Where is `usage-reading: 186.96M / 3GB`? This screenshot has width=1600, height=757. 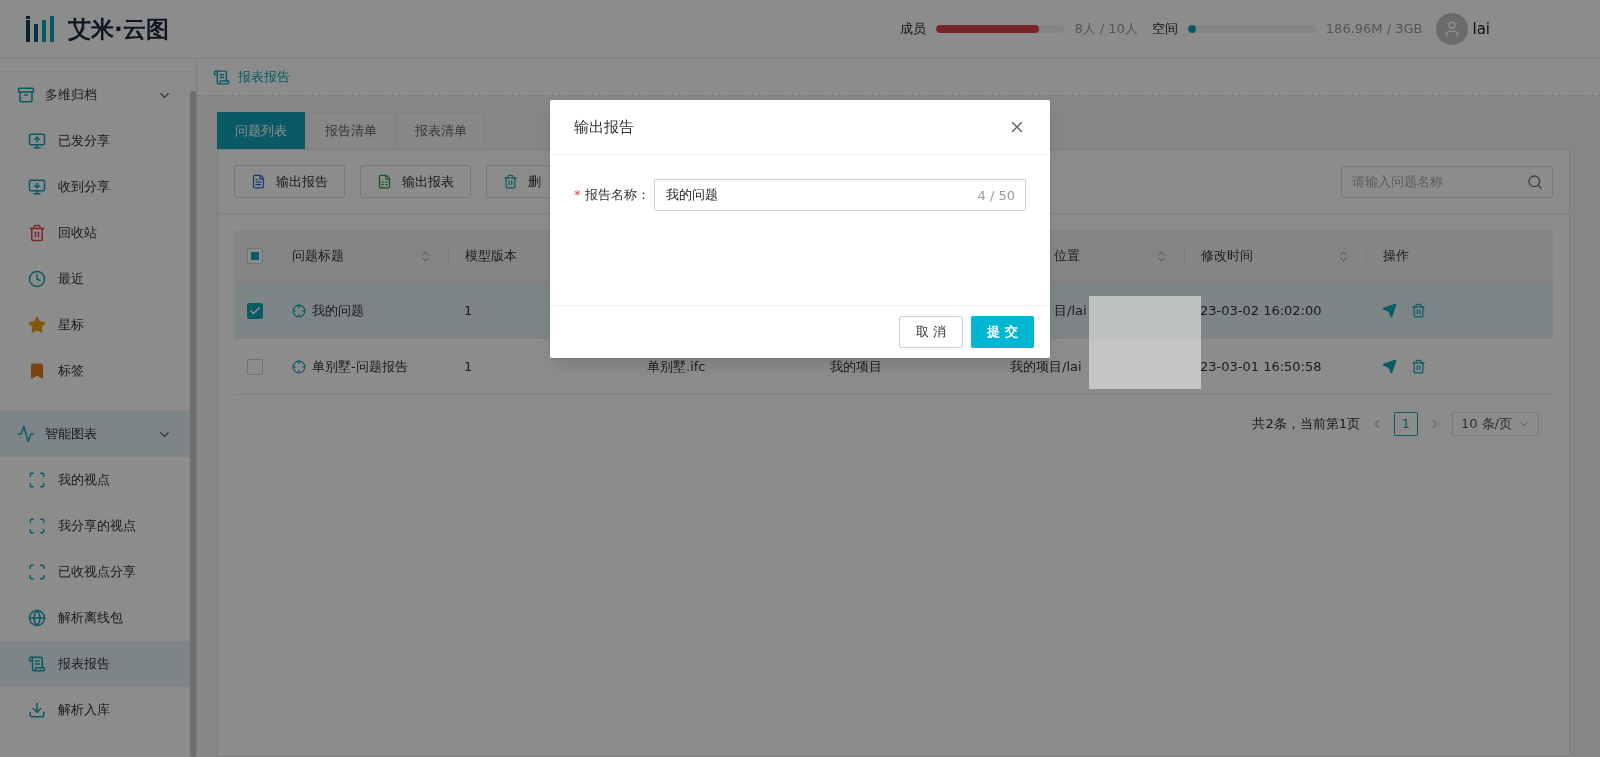 usage-reading: 186.96M / 3GB is located at coordinates (1374, 29).